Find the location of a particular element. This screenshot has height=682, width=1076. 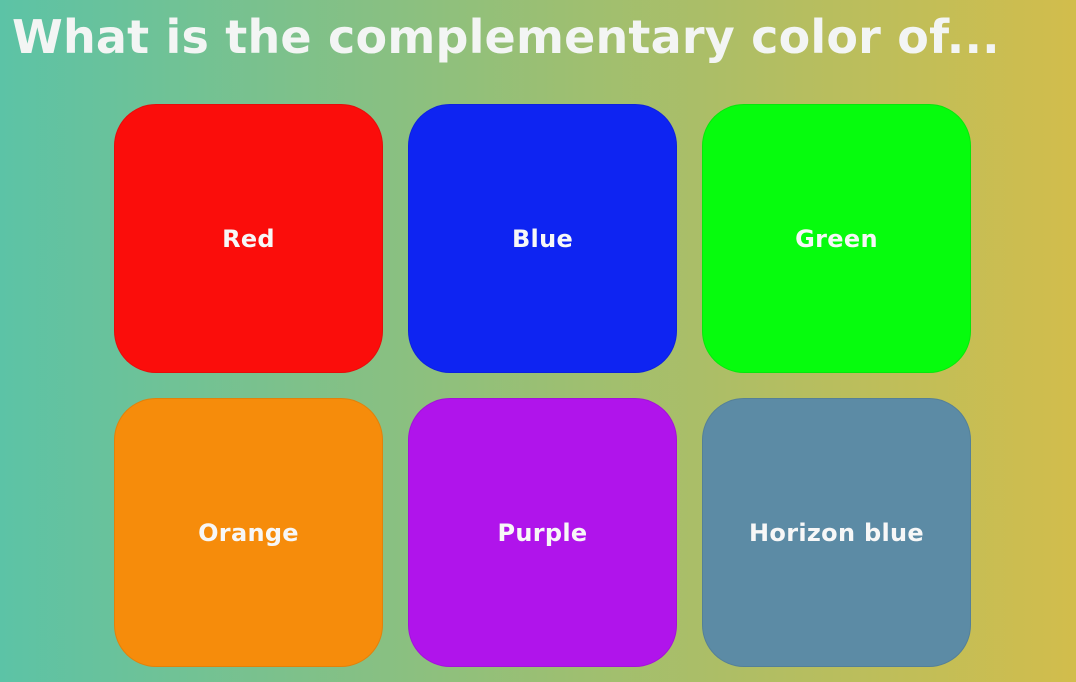

color-option-label: Horizon blue is located at coordinates (836, 532).